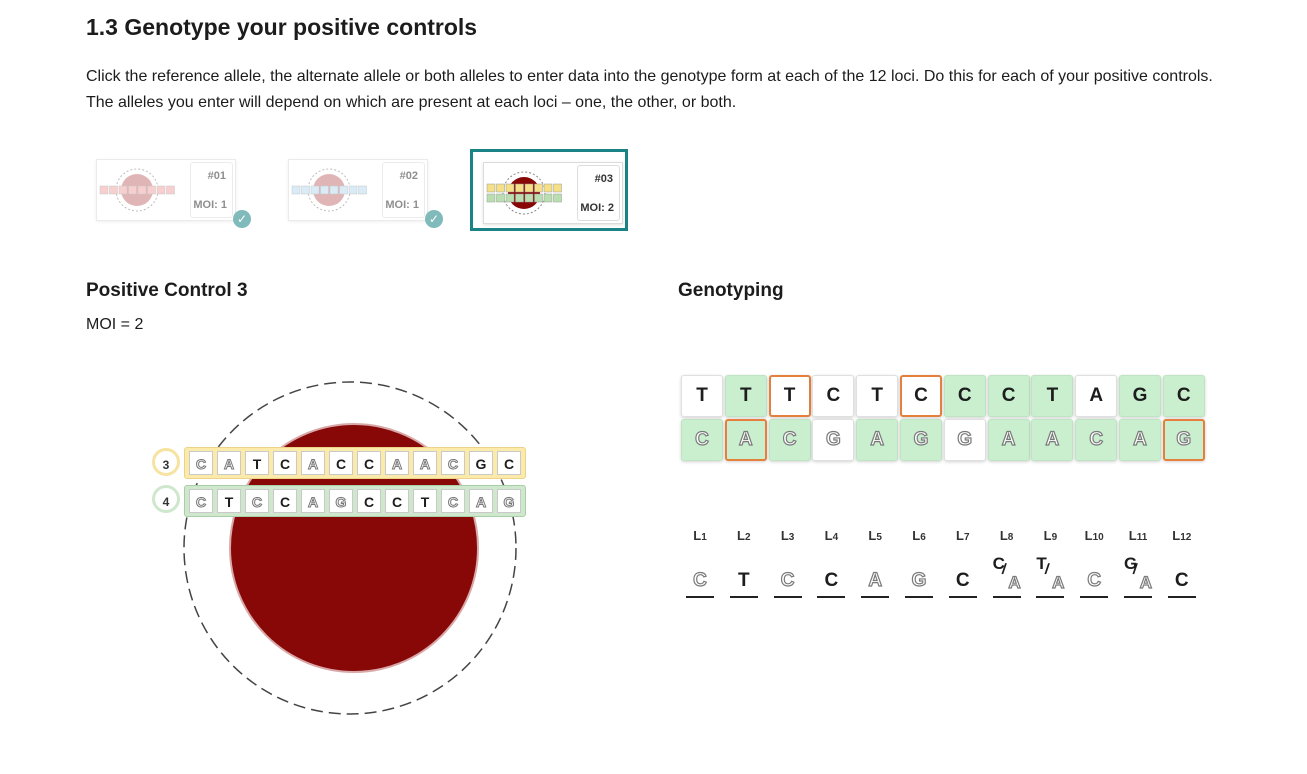  Describe the element at coordinates (704, 537) in the screenshot. I see `locus-label-number: 1` at that location.